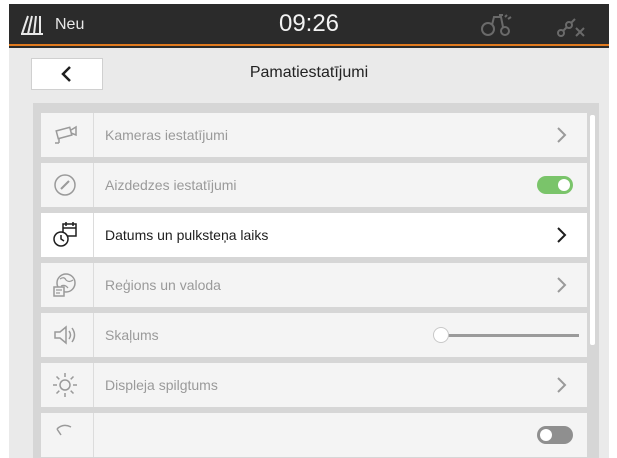  Describe the element at coordinates (161, 385) in the screenshot. I see `settings-item-label: Displeja spilgtums` at that location.